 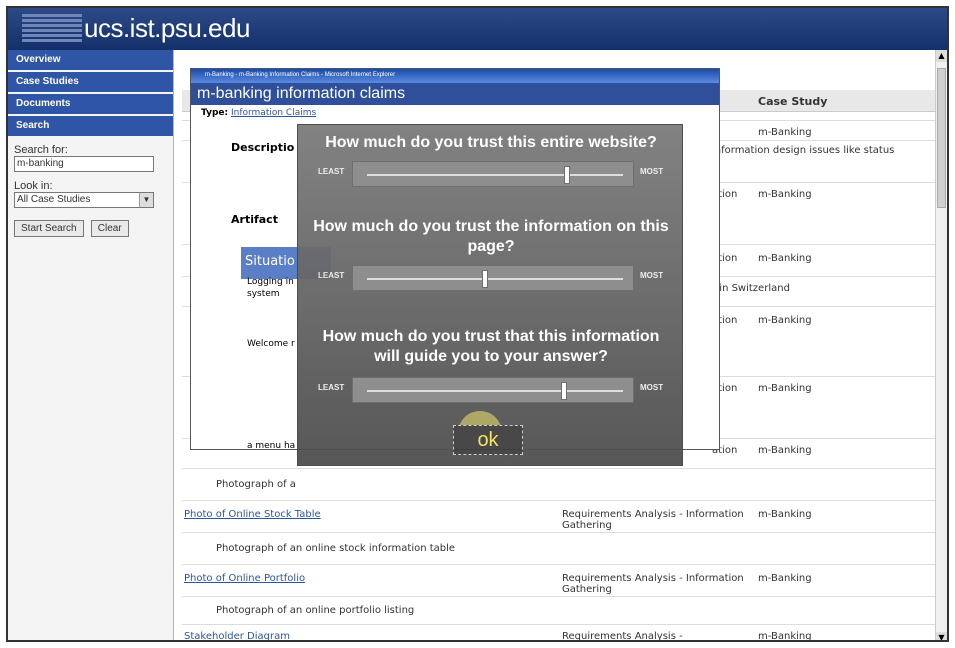 What do you see at coordinates (566, 175) in the screenshot?
I see `slider-1-knob` at bounding box center [566, 175].